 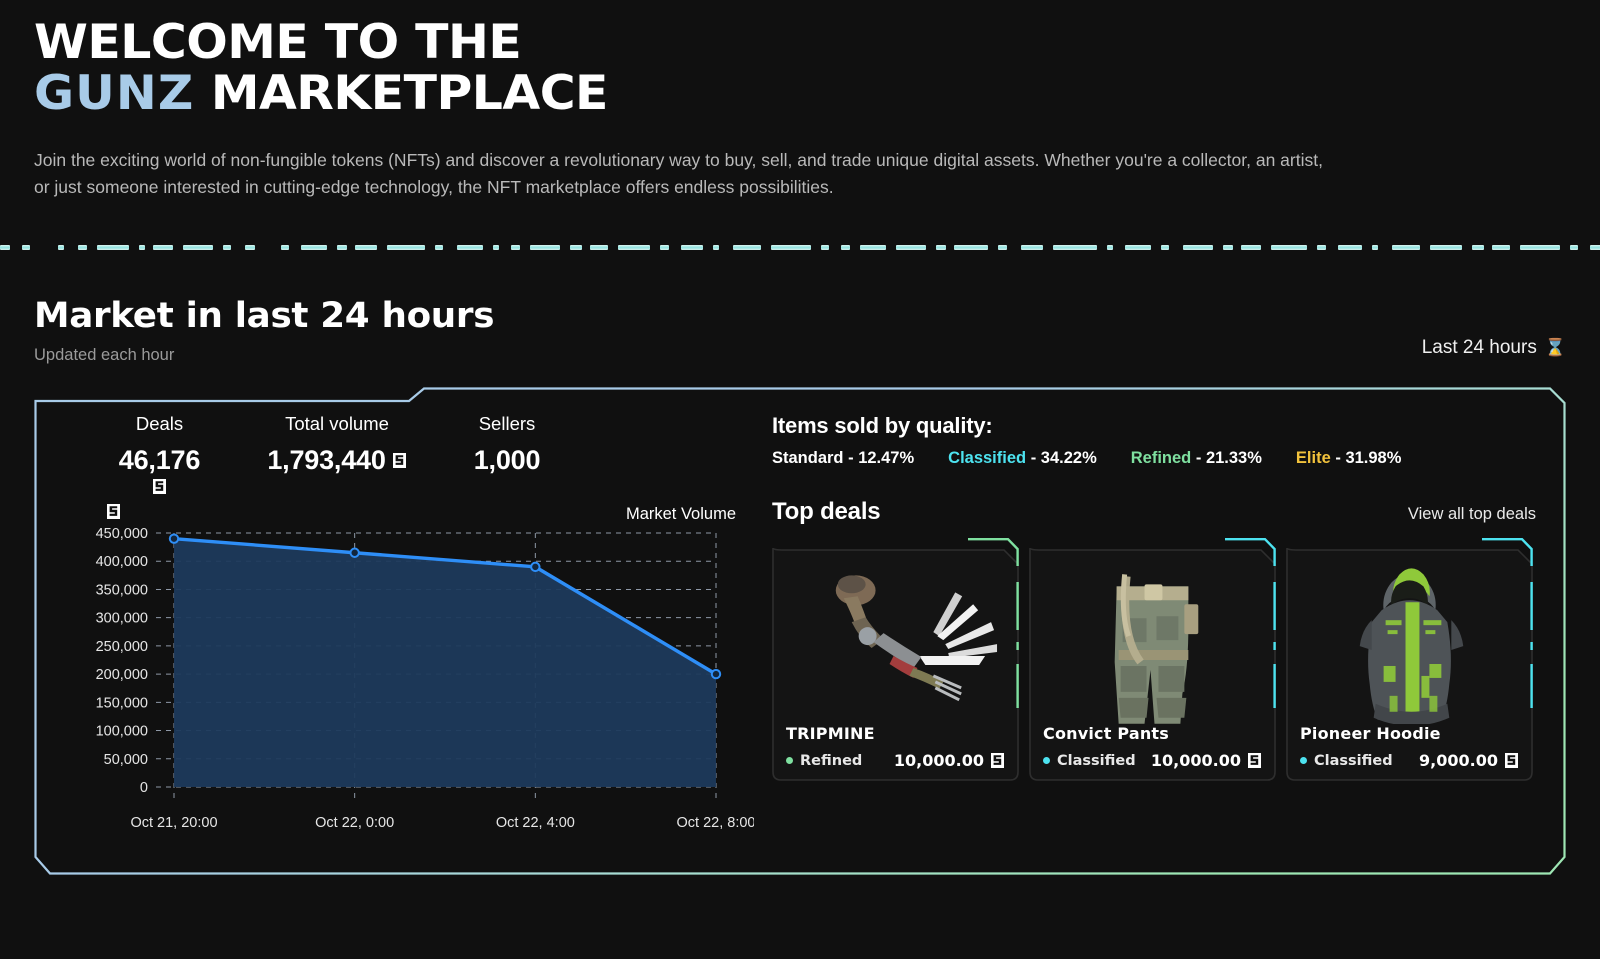 What do you see at coordinates (445, 662) in the screenshot?
I see `chart-area-fill` at bounding box center [445, 662].